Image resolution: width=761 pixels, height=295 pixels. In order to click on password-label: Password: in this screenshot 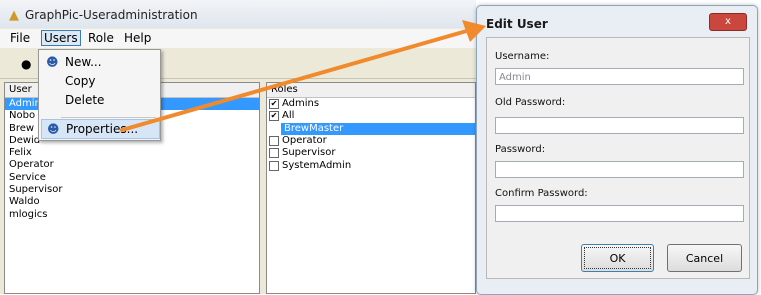, I will do `click(520, 149)`.